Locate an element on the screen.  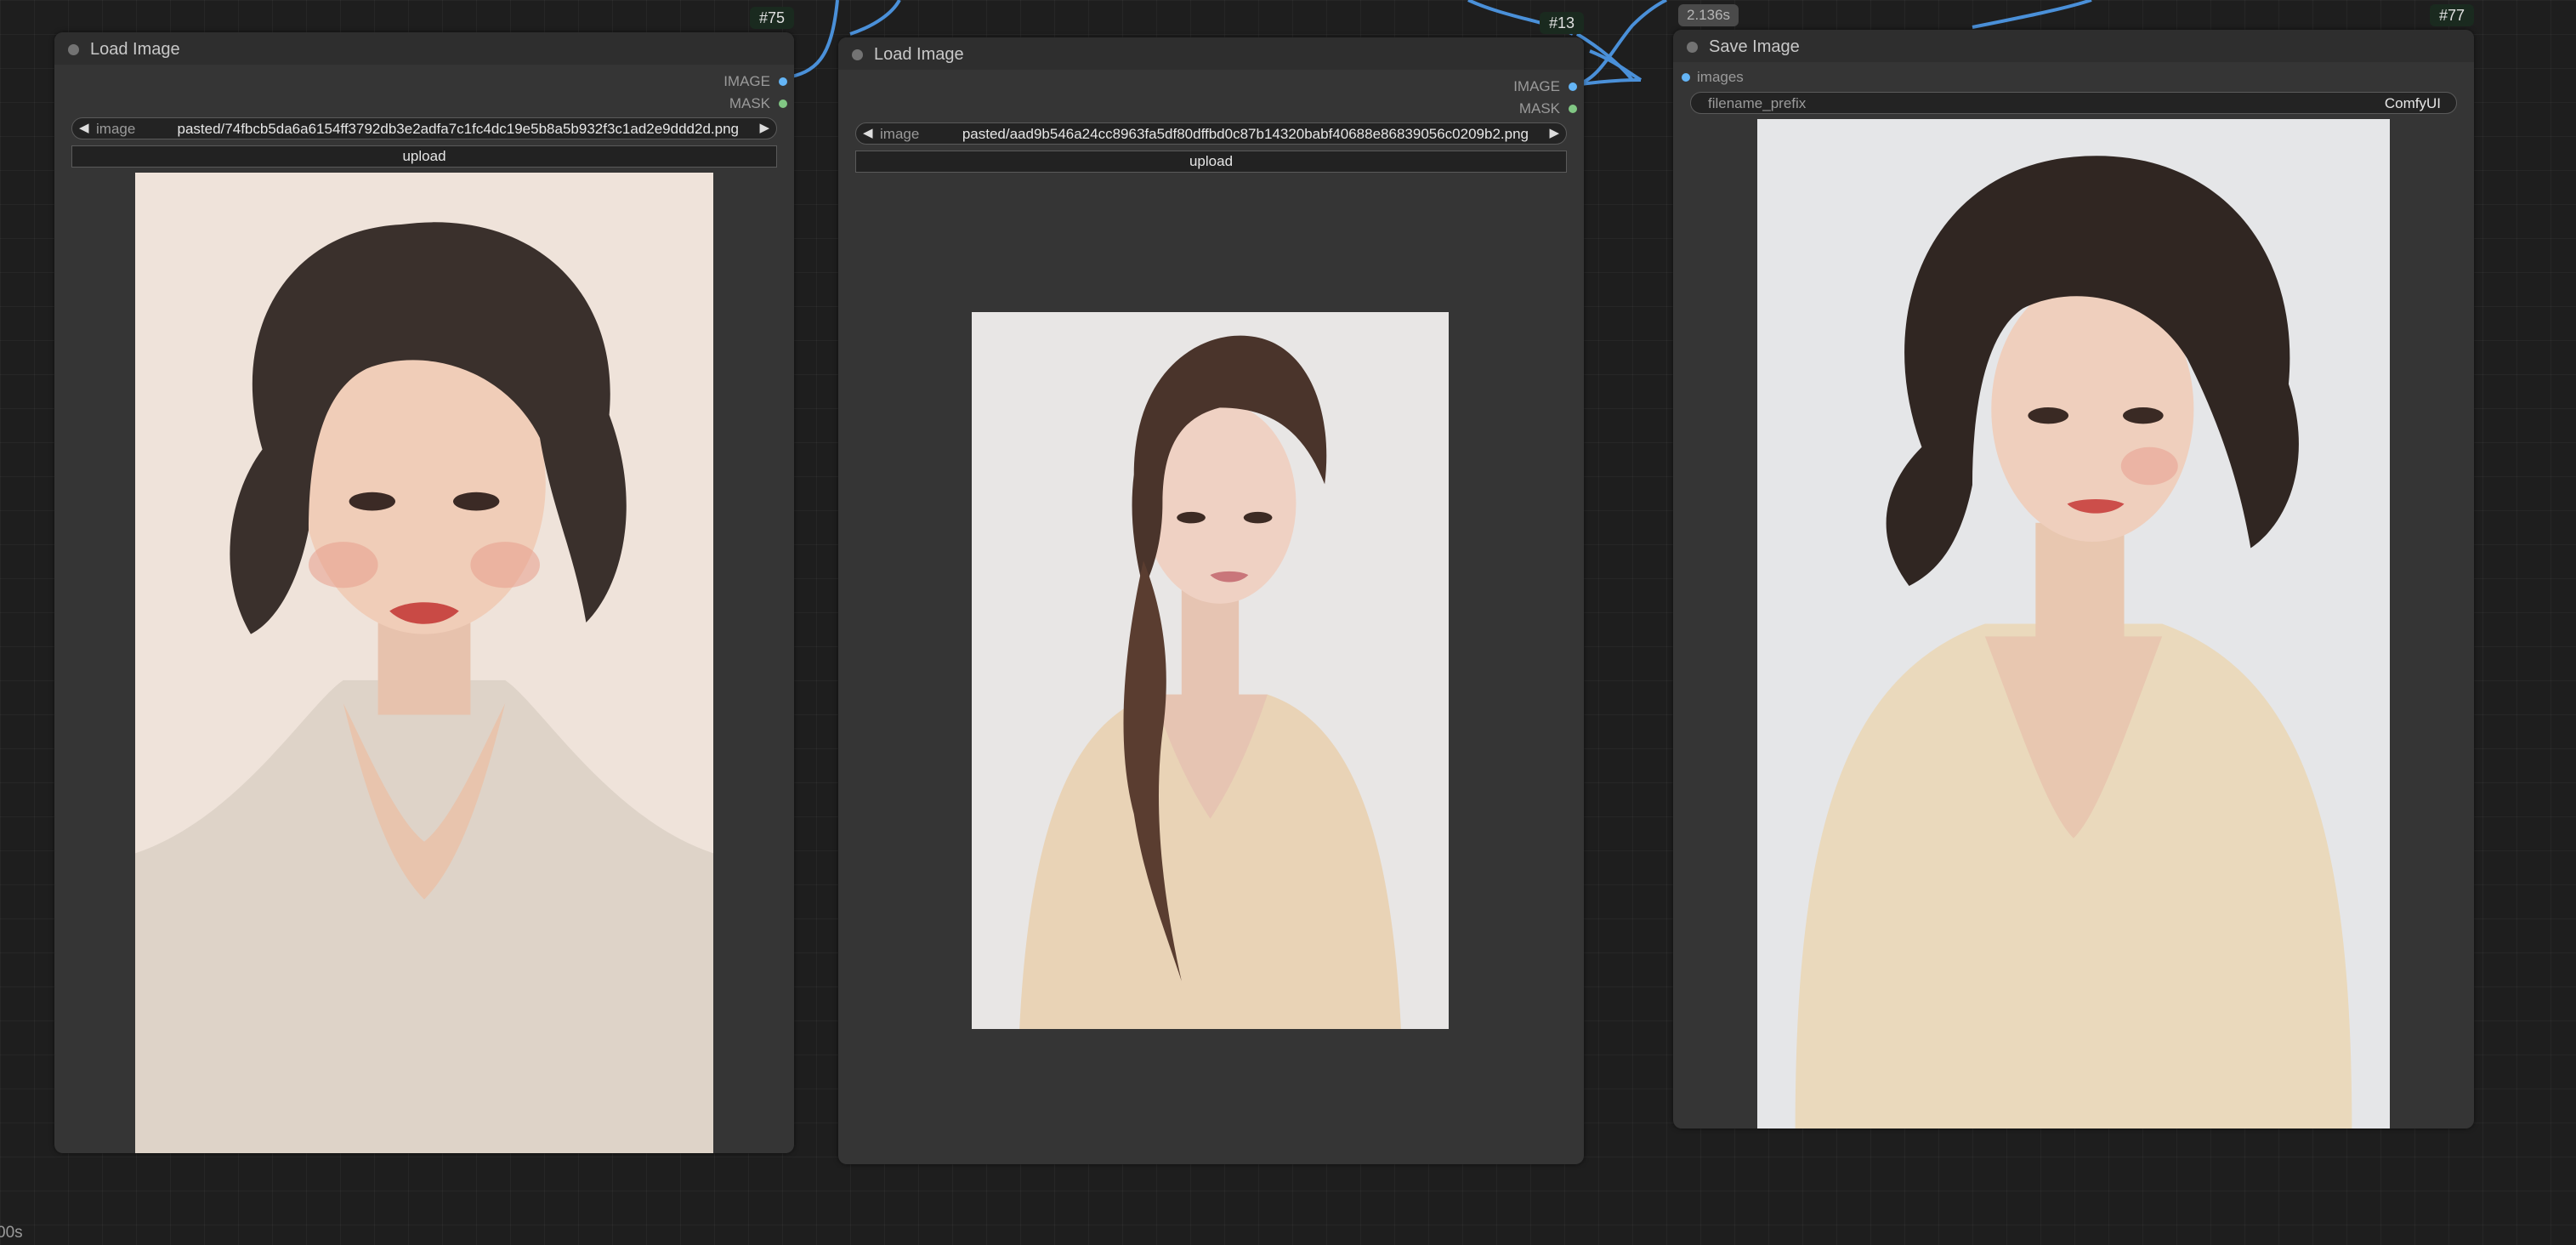
filename-prefix-widget: filename_prefix ComfyUI is located at coordinates (2074, 103).